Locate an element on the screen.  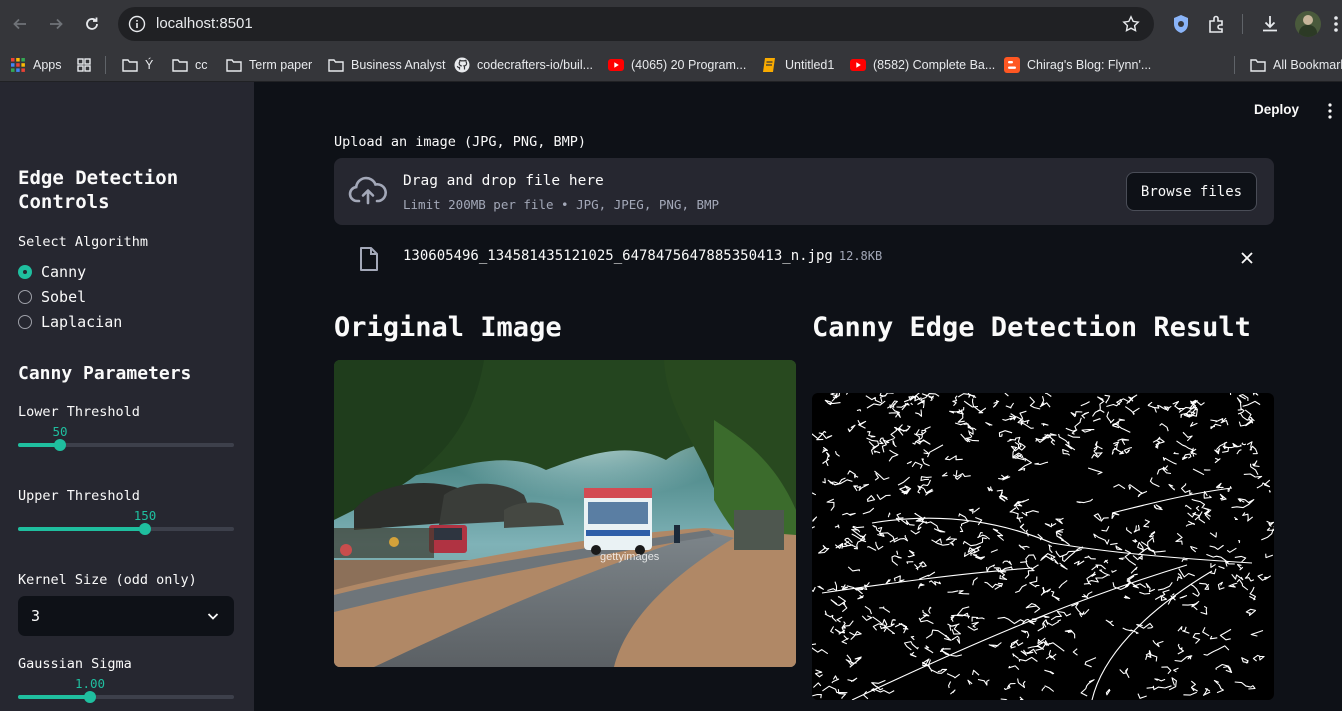
blogger-icon is located at coordinates (1012, 65).